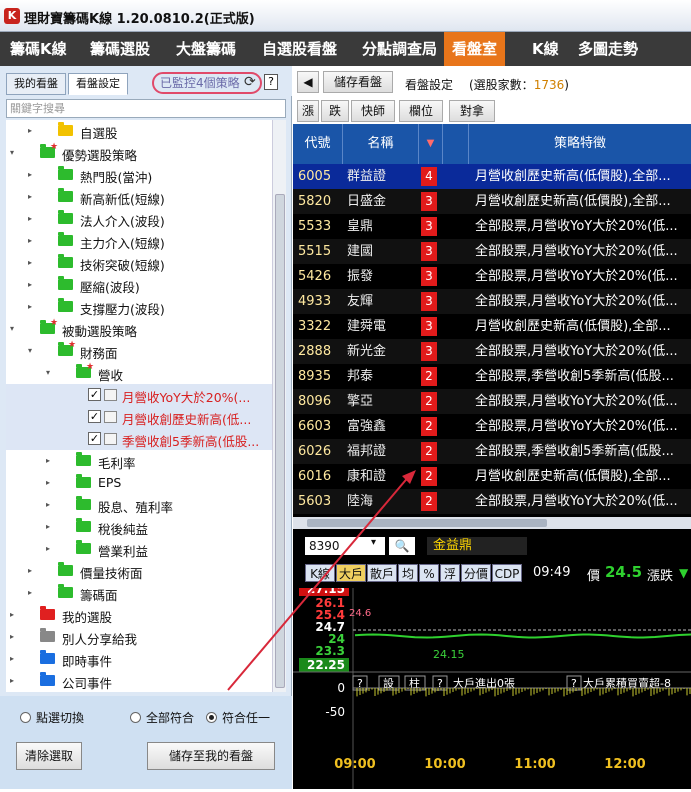 This screenshot has height=792, width=691. Describe the element at coordinates (280, 441) in the screenshot. I see `scrollbar-thumb` at that location.